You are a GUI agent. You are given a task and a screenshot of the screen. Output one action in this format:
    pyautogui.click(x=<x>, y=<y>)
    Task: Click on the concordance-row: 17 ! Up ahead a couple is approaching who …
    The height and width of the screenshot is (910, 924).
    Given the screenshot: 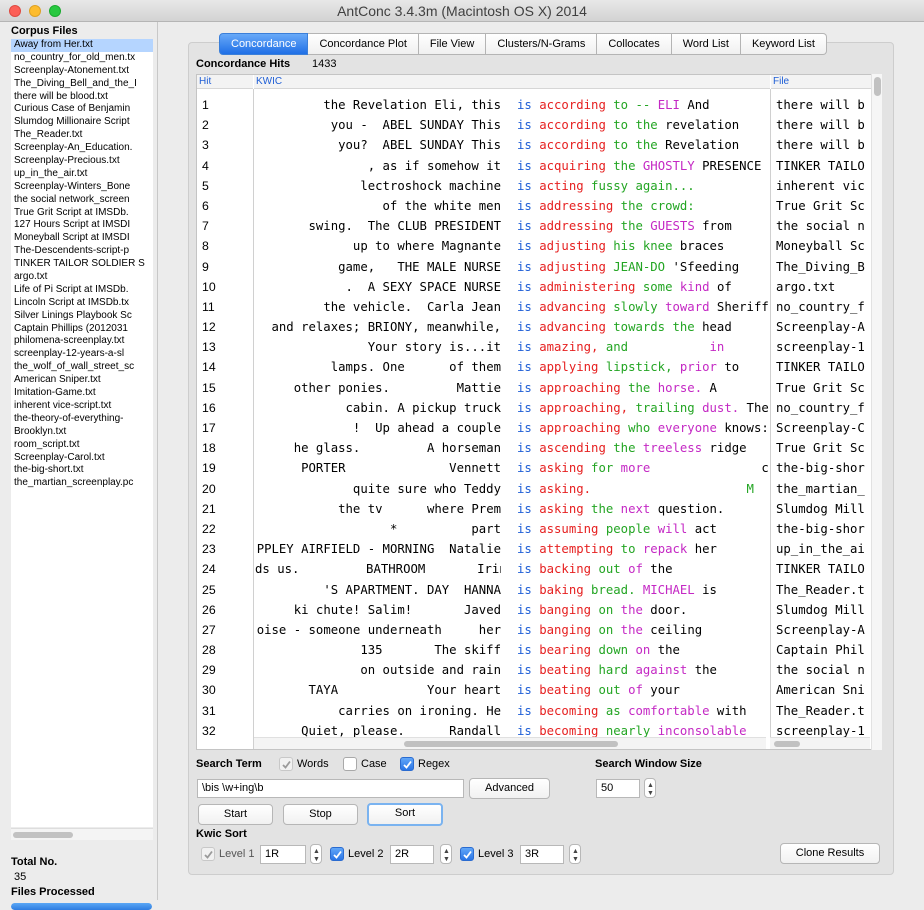 What is the action you would take?
    pyautogui.click(x=539, y=428)
    